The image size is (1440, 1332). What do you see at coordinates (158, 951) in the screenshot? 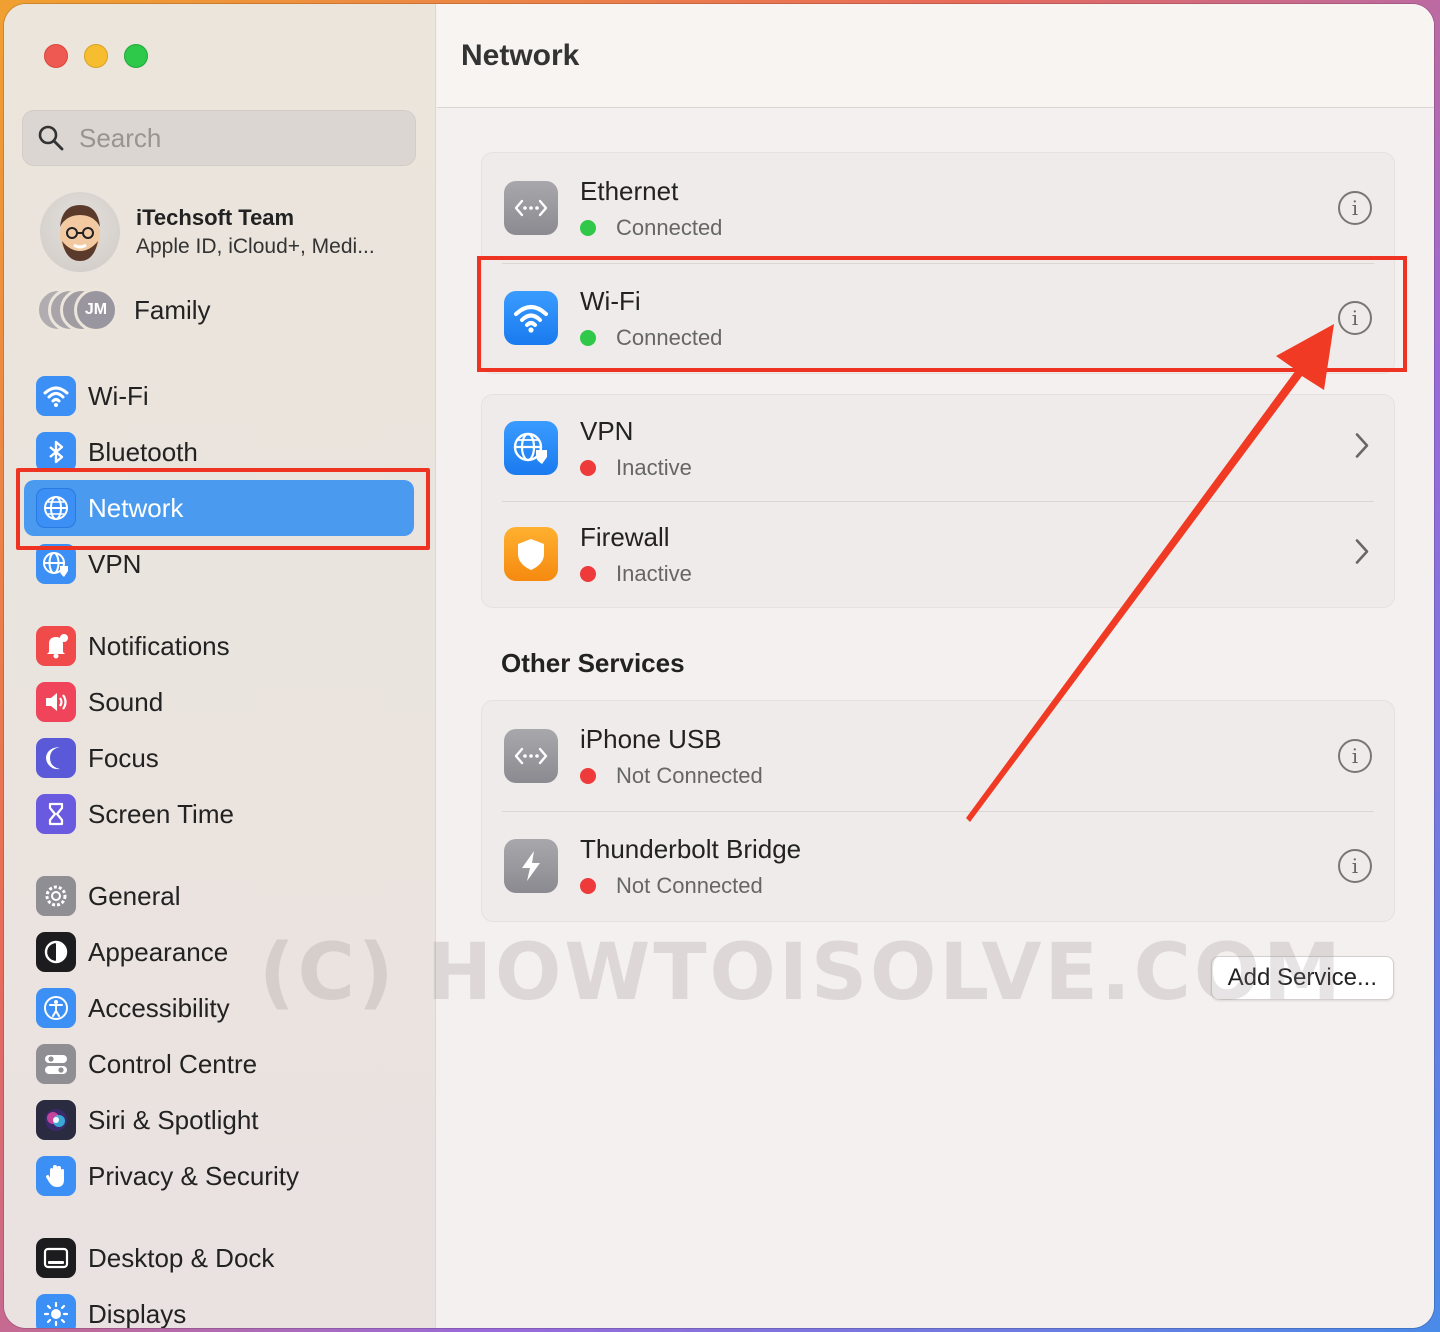
I see `sidebar-item-label: Appearance` at bounding box center [158, 951].